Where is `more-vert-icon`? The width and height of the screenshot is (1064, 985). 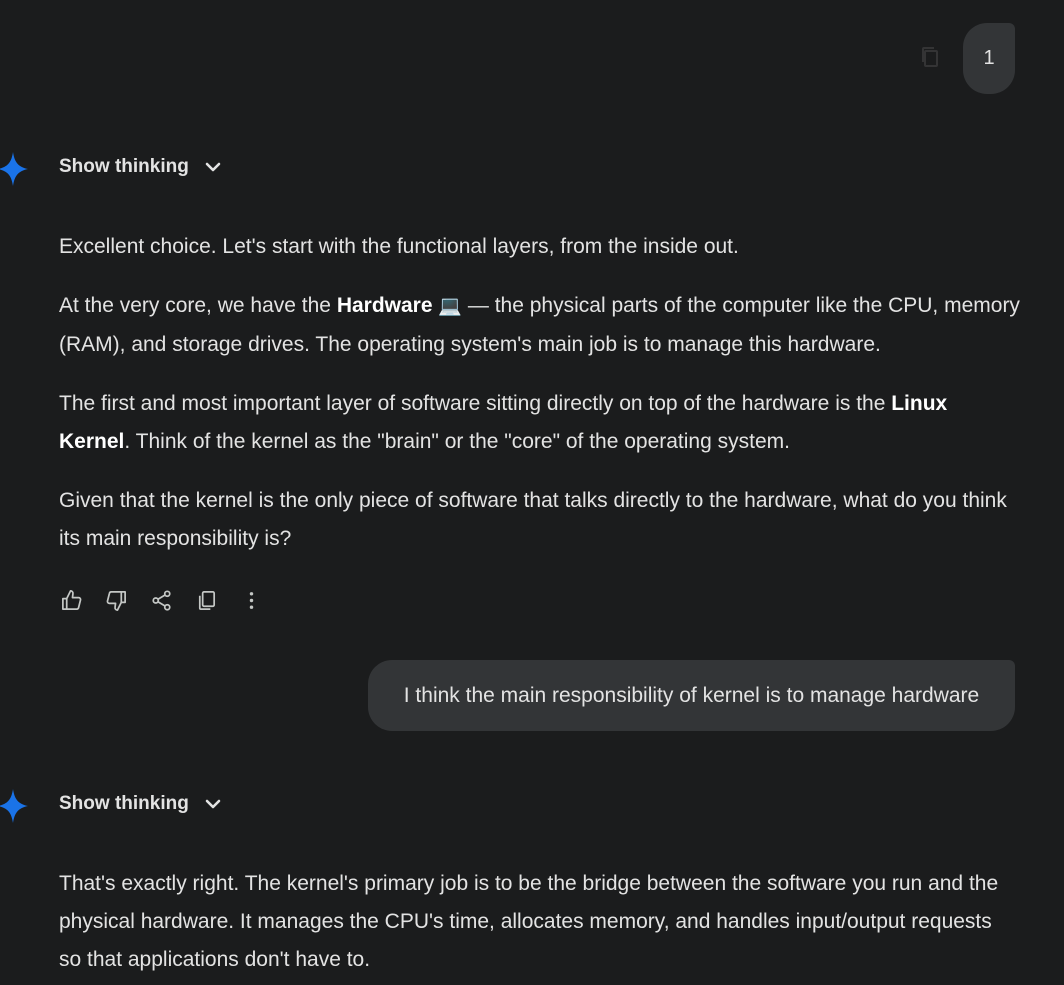 more-vert-icon is located at coordinates (251, 600).